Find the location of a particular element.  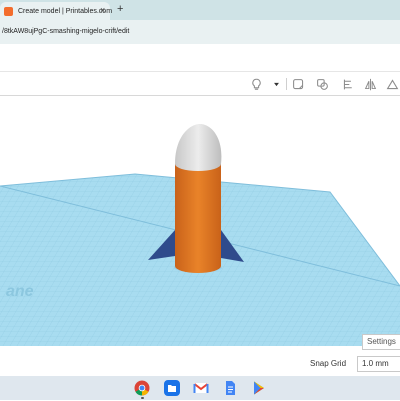

rocket-body is located at coordinates (198, 218).